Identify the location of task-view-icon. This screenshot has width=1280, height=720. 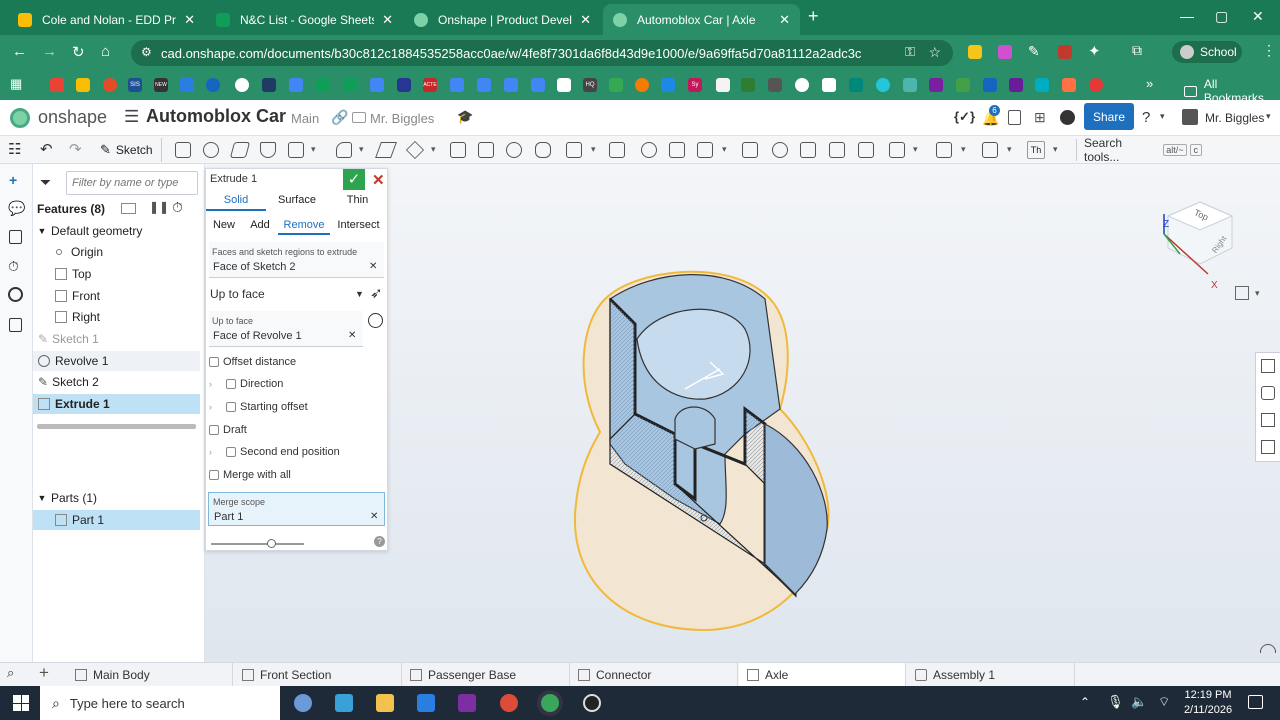
(303, 703).